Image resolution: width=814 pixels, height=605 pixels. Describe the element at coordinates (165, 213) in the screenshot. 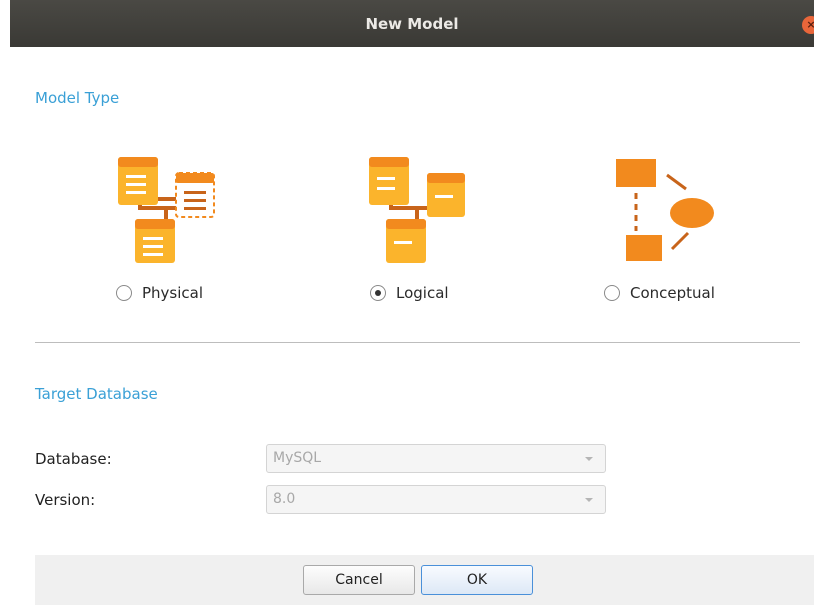

I see `physical-model-icon` at that location.